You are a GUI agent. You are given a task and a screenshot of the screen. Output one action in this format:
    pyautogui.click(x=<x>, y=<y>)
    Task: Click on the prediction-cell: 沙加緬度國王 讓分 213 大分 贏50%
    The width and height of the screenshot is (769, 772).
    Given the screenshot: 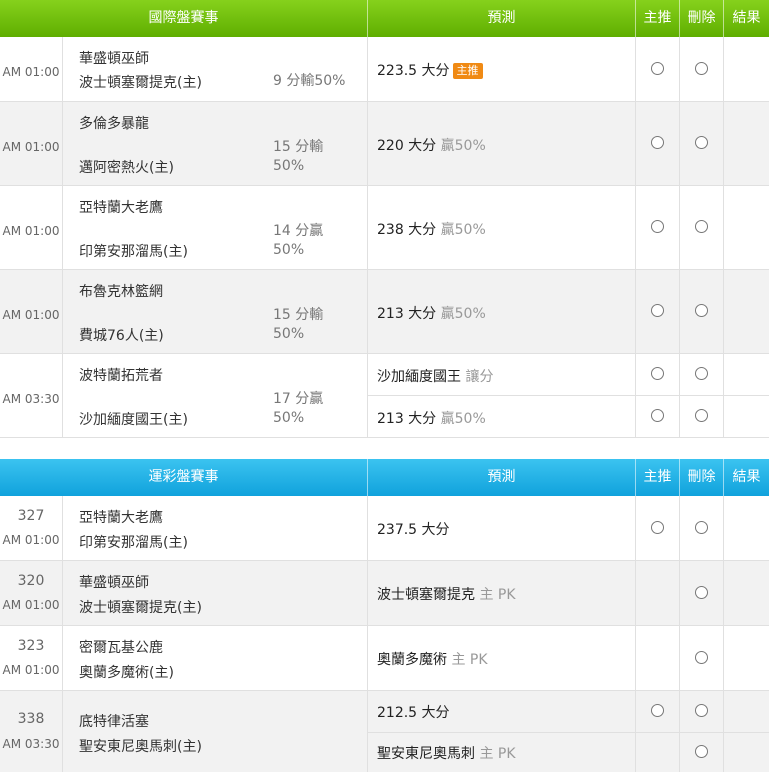 What is the action you would take?
    pyautogui.click(x=502, y=395)
    